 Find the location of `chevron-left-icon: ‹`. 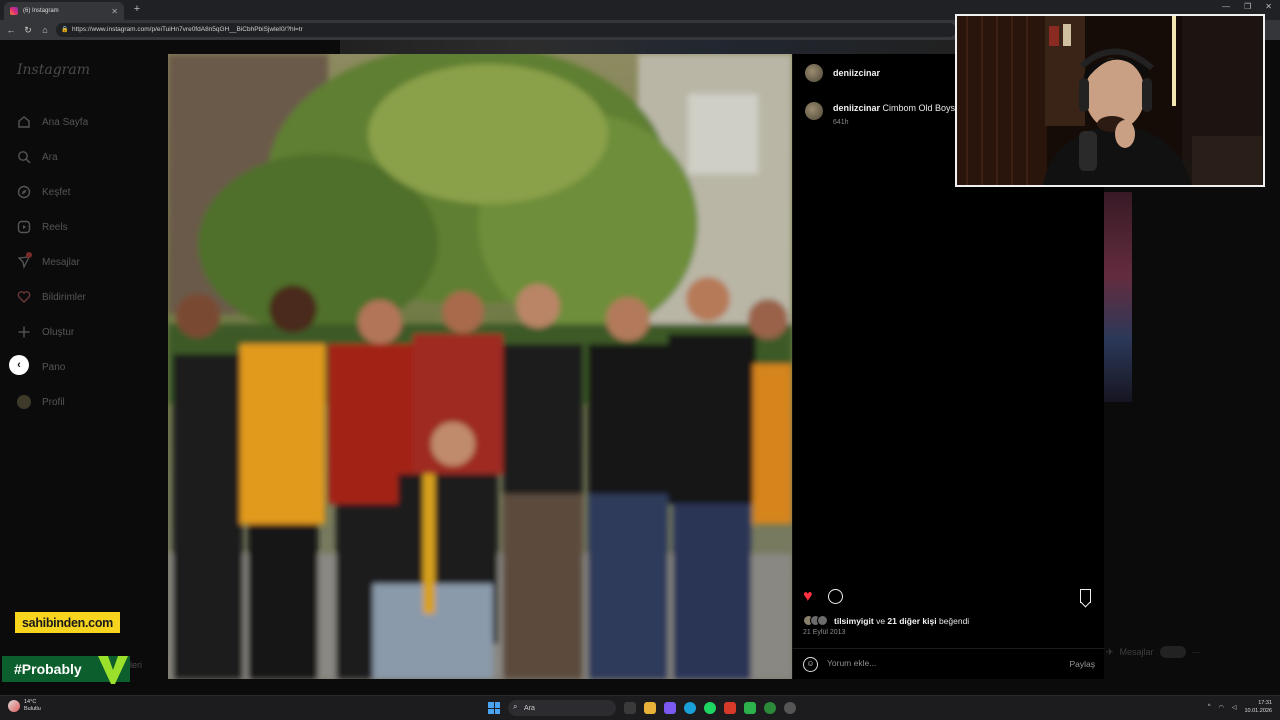

chevron-left-icon: ‹ is located at coordinates (19, 365).